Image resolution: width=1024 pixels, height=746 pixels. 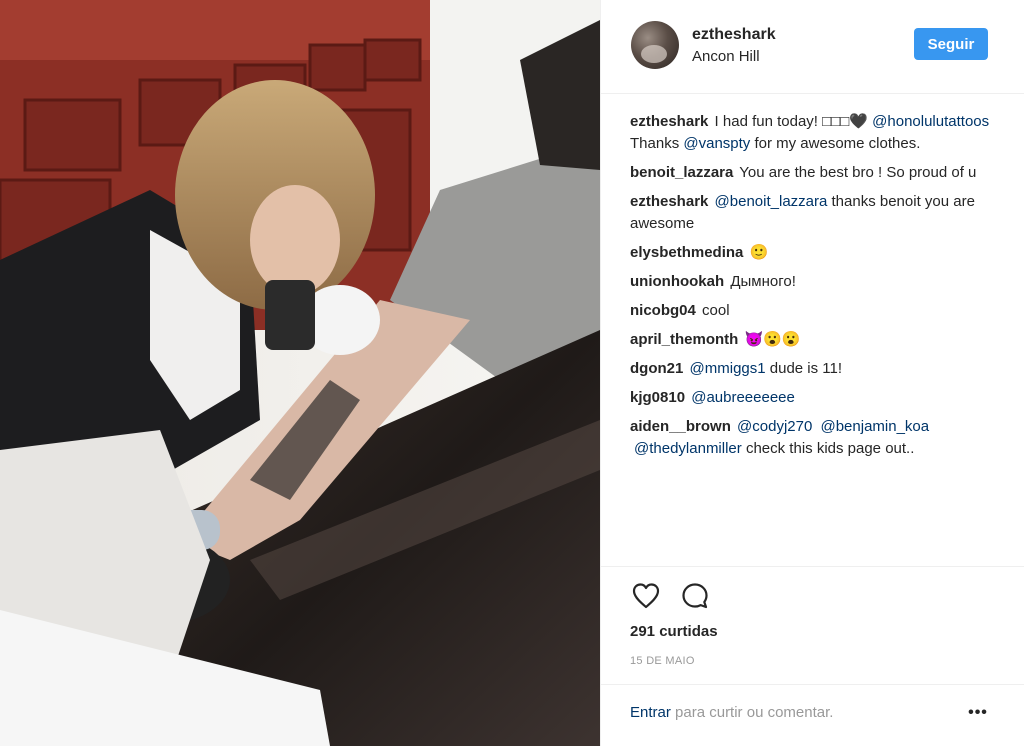 What do you see at coordinates (716, 143) in the screenshot?
I see `mention-link: @vanspty` at bounding box center [716, 143].